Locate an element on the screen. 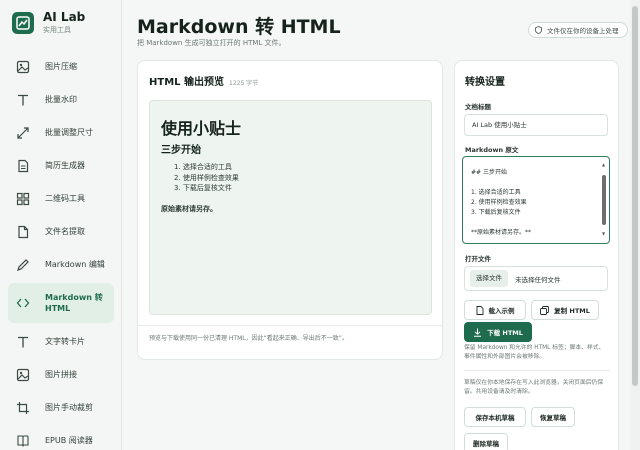 The width and height of the screenshot is (640, 450). load-example-button: 载入示例 is located at coordinates (495, 310).